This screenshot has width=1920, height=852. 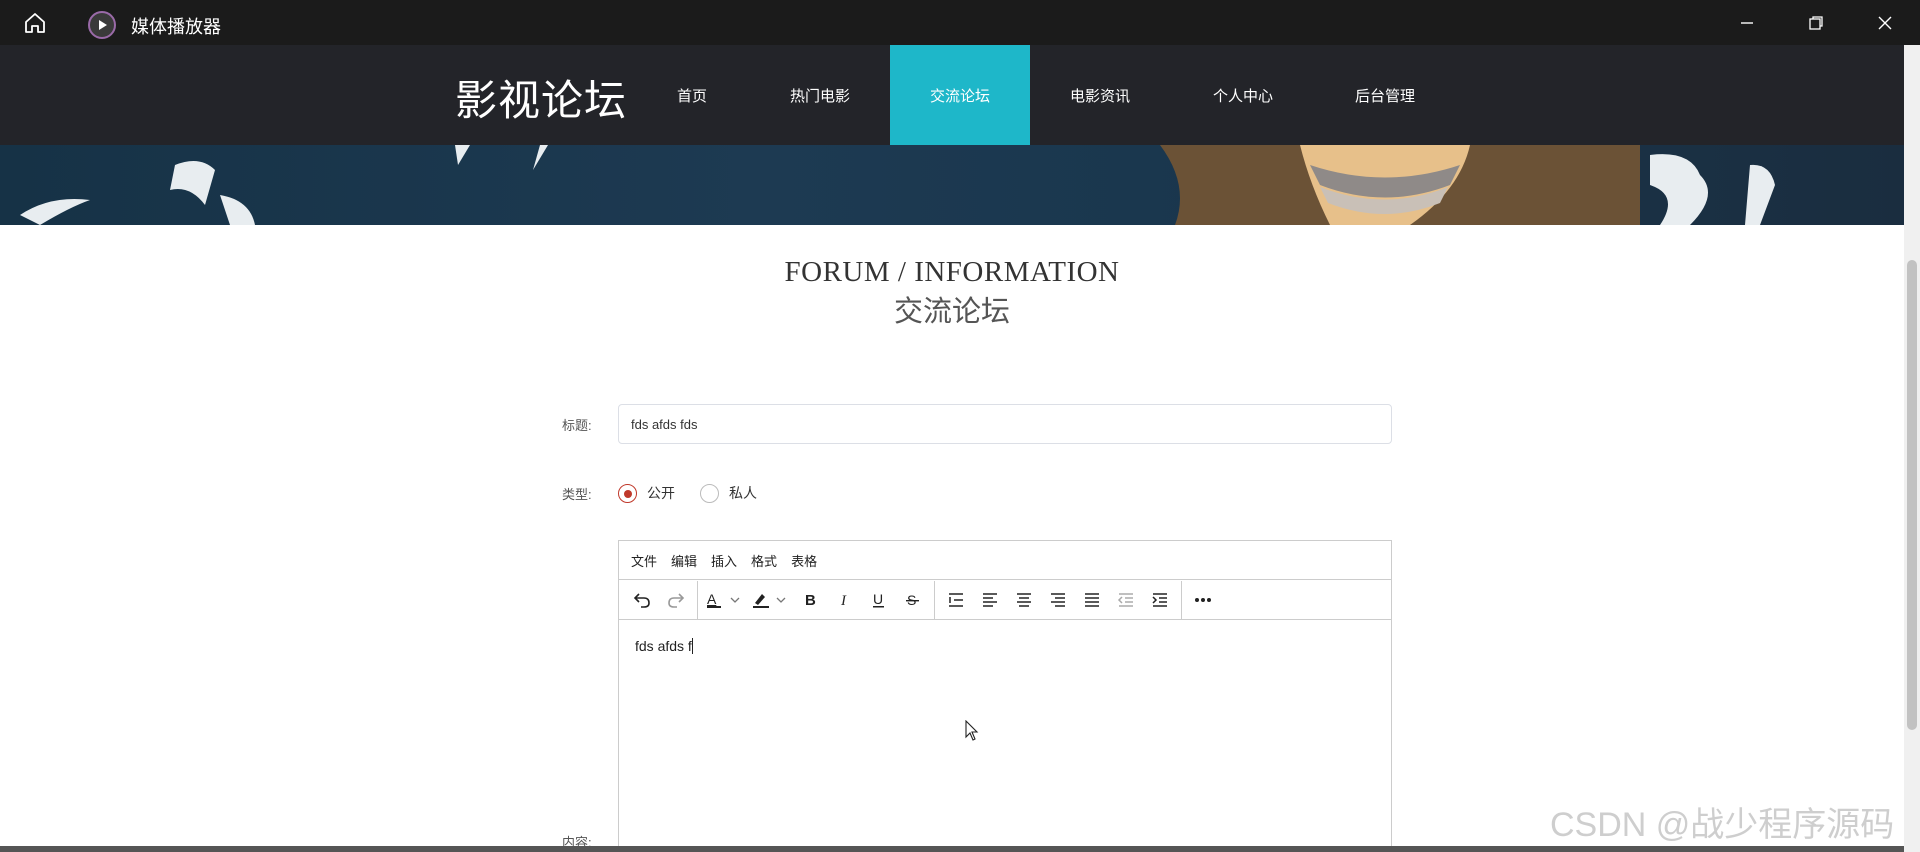 What do you see at coordinates (960, 22) in the screenshot?
I see `title-bar: 媒体播放器` at bounding box center [960, 22].